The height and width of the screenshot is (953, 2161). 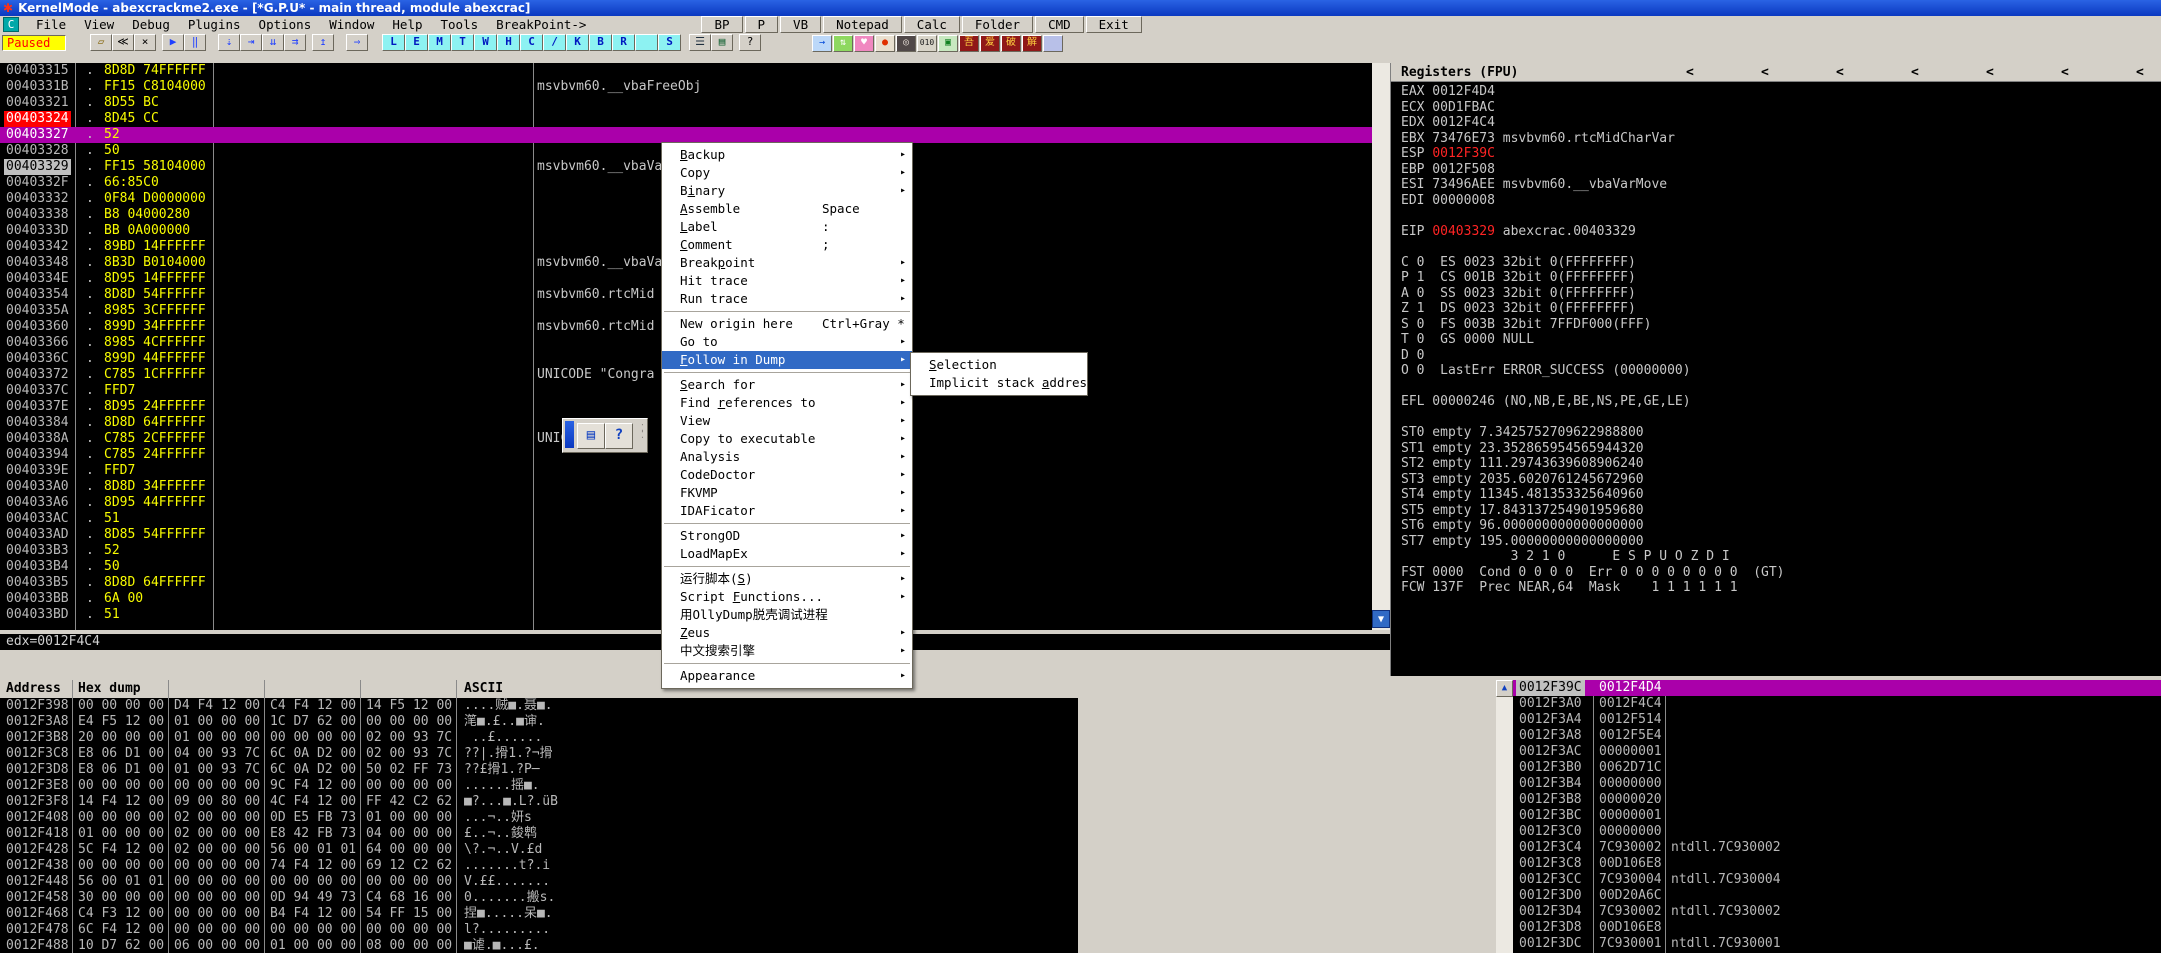 I want to click on context-menu-item-item: 中文搜索引擎 ▸, so click(x=787, y=651).